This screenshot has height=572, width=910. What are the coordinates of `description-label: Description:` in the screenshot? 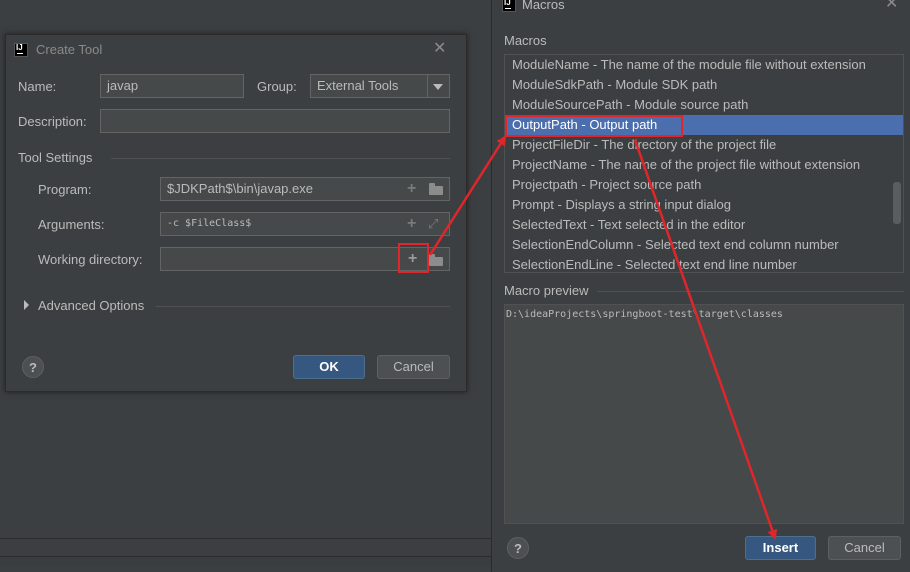 It's located at (52, 121).